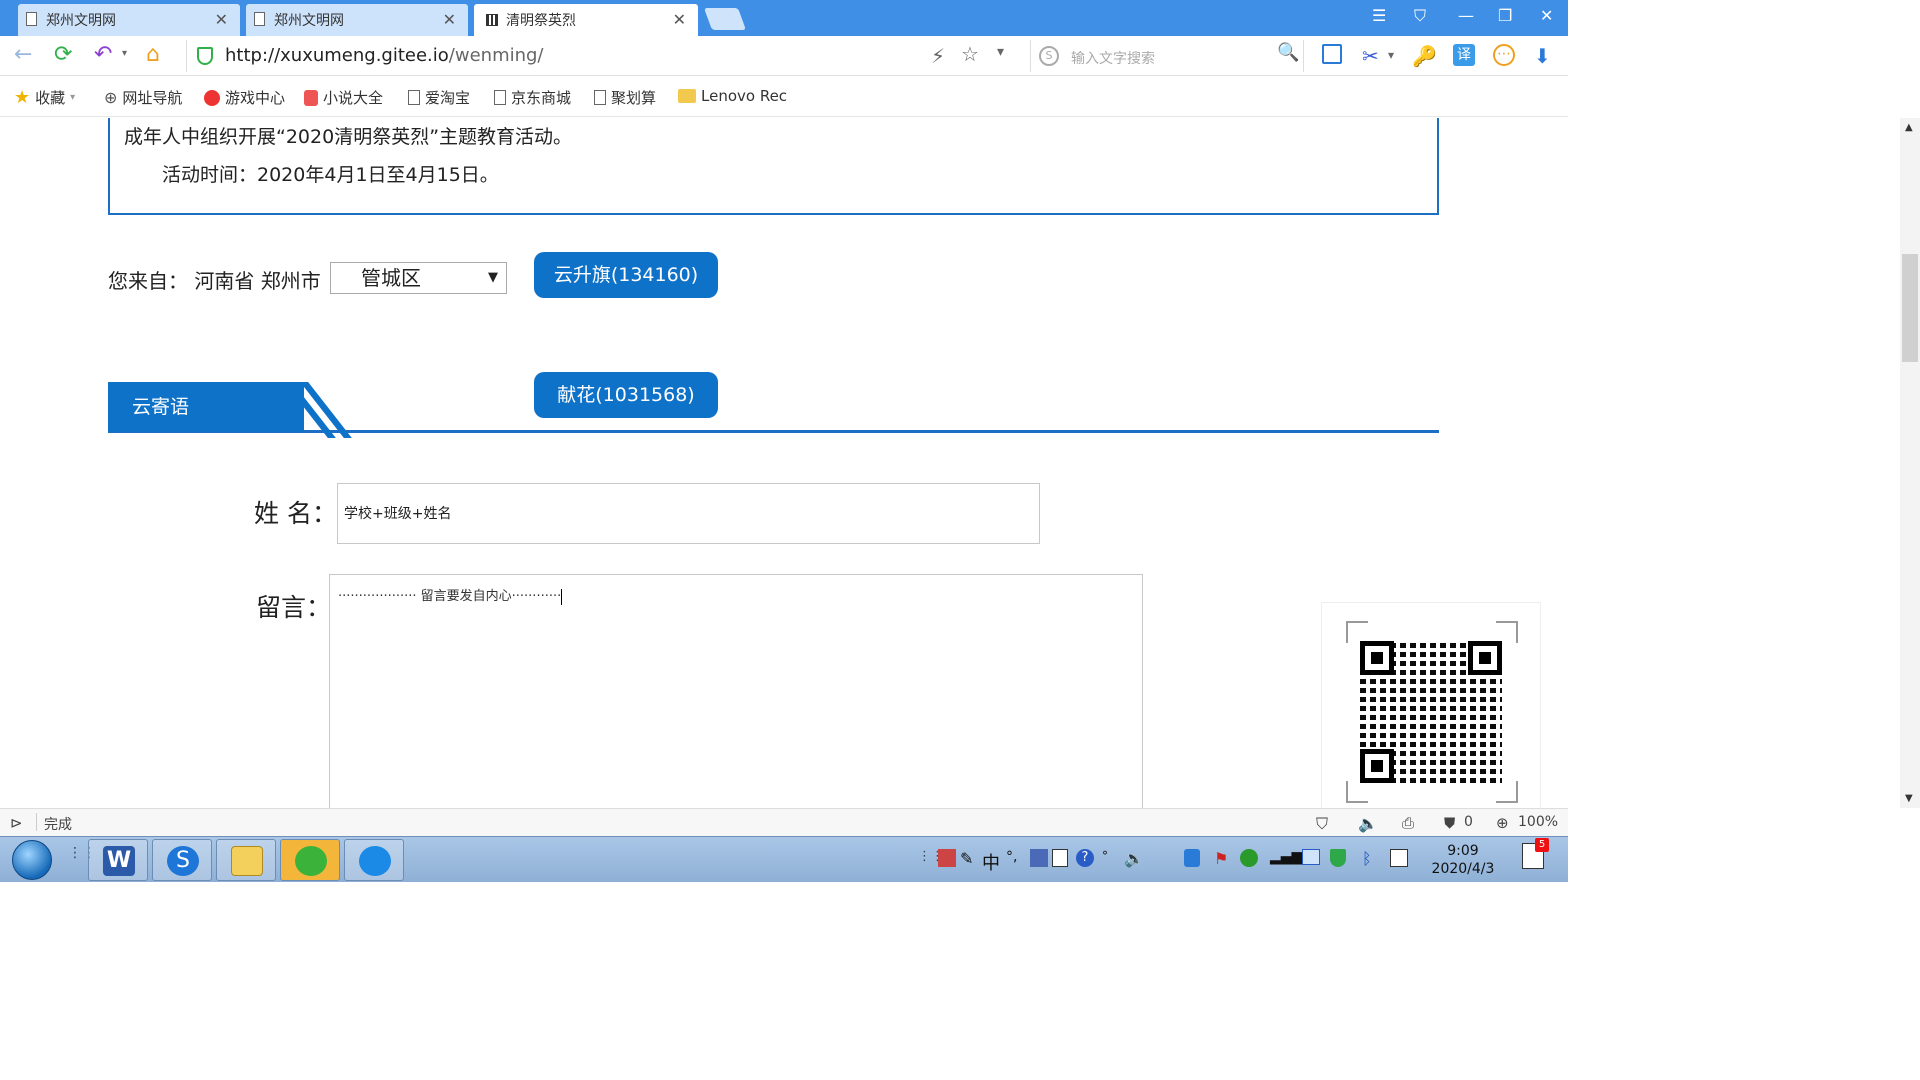 The height and width of the screenshot is (1080, 1920). Describe the element at coordinates (63, 54) in the screenshot. I see `refresh-icon: ⟳` at that location.